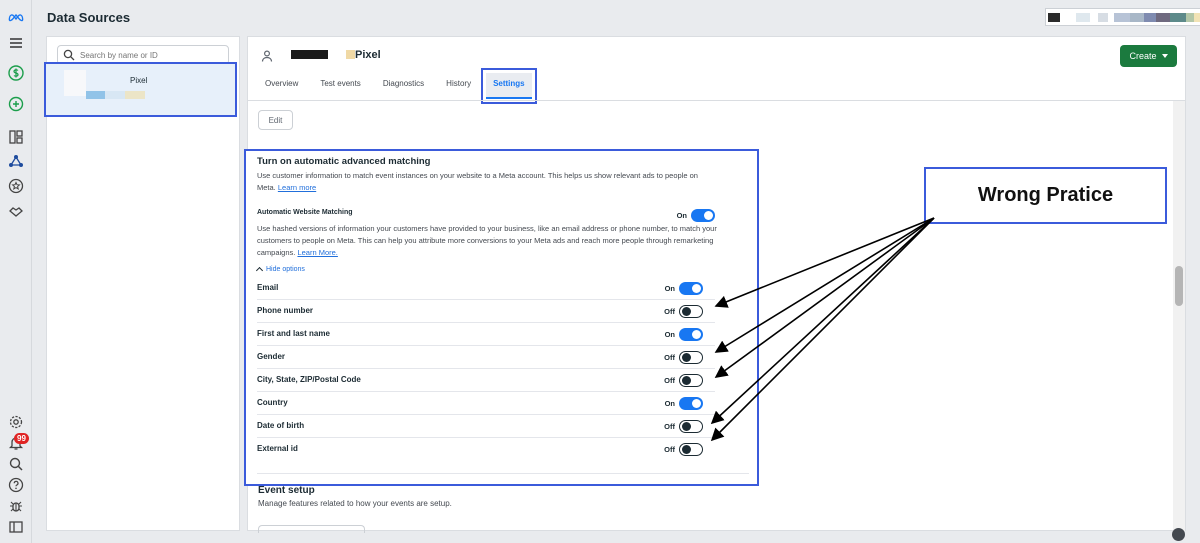 The height and width of the screenshot is (543, 1200). Describe the element at coordinates (16, 104) in the screenshot. I see `add-icon` at that location.